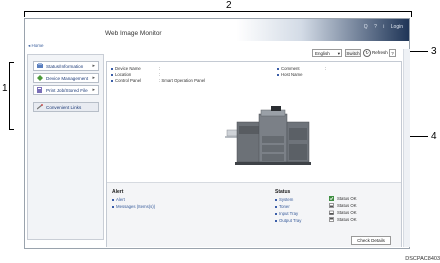 This screenshot has height=263, width=440. Describe the element at coordinates (392, 53) in the screenshot. I see `help-button: ?` at that location.